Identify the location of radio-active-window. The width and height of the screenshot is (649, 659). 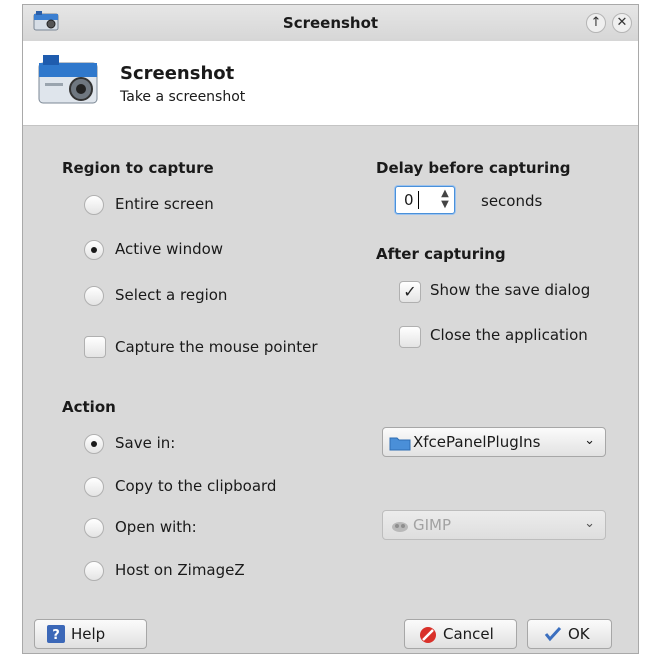
(94, 250).